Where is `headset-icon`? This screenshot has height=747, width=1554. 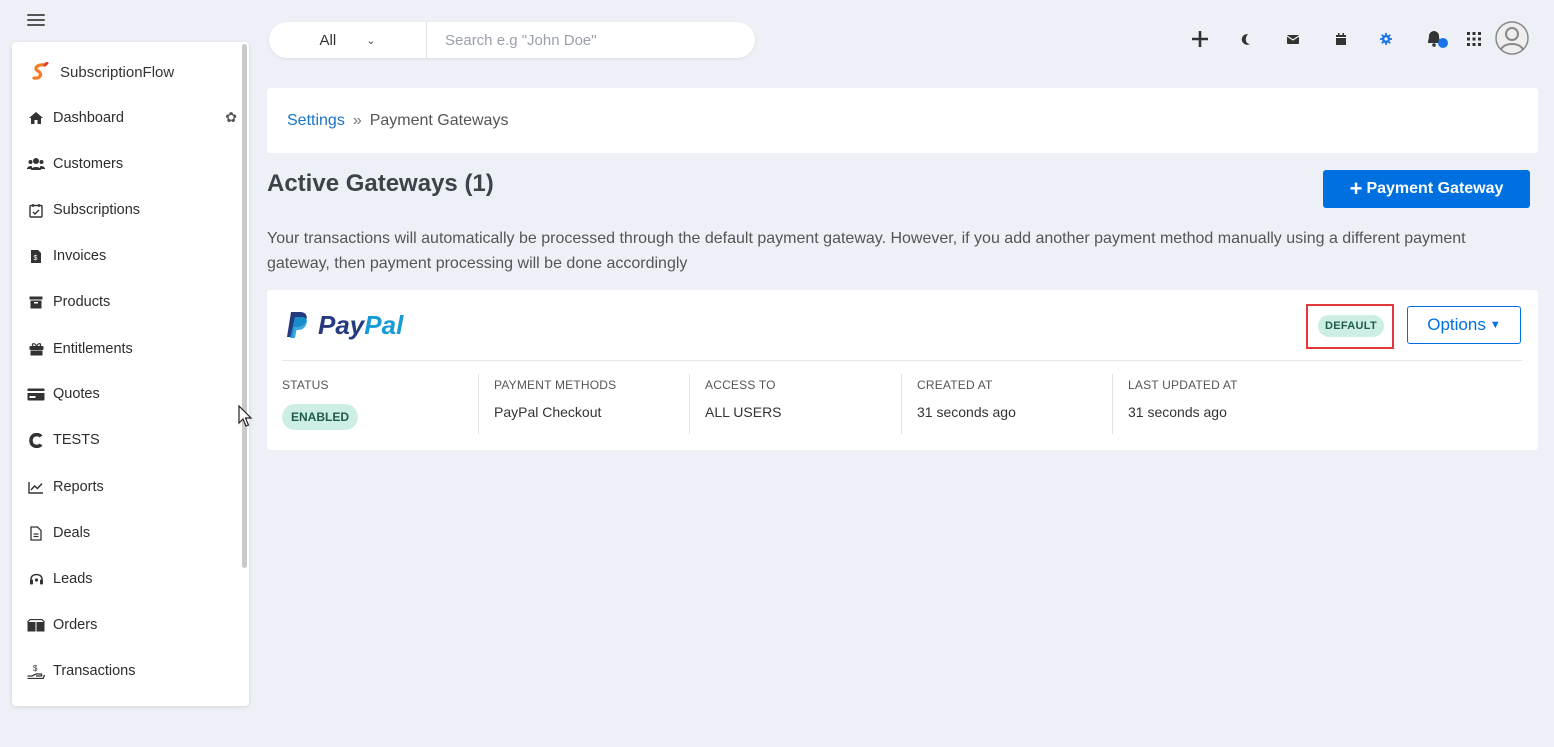 headset-icon is located at coordinates (36, 579).